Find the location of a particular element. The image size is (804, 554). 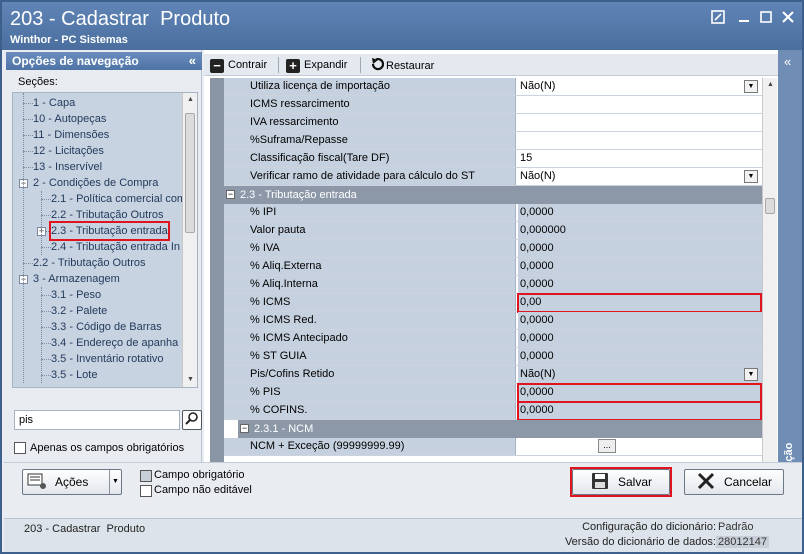

restore-icon is located at coordinates (718, 18).